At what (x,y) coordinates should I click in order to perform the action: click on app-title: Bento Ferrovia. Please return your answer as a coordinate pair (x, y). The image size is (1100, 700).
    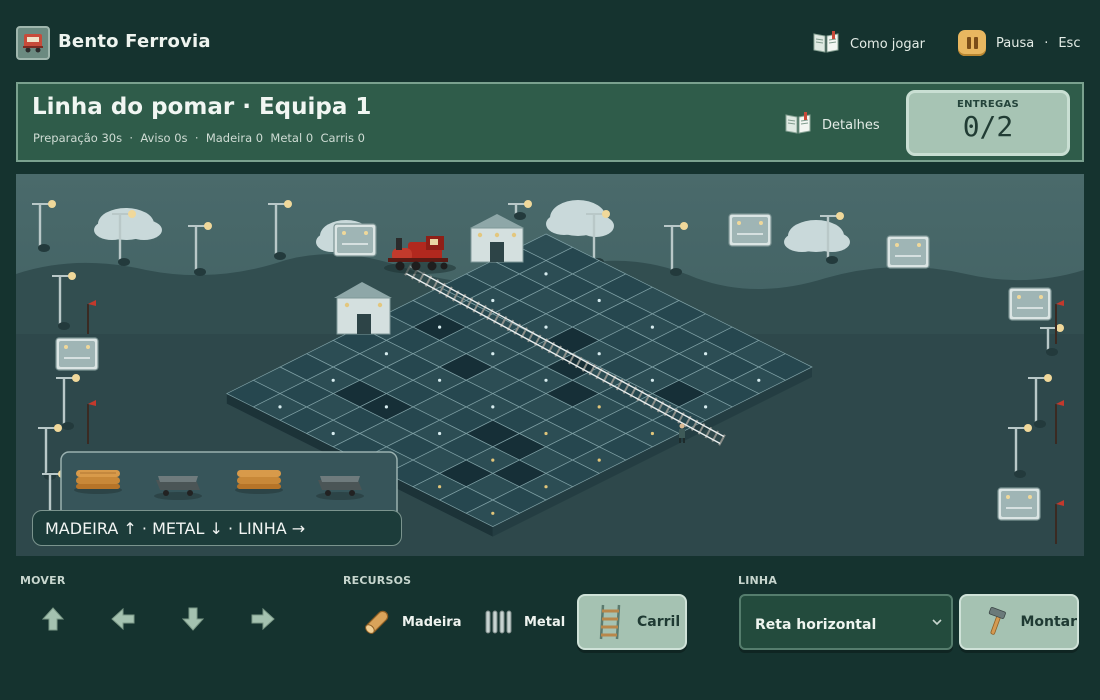
    Looking at the image, I should click on (134, 41).